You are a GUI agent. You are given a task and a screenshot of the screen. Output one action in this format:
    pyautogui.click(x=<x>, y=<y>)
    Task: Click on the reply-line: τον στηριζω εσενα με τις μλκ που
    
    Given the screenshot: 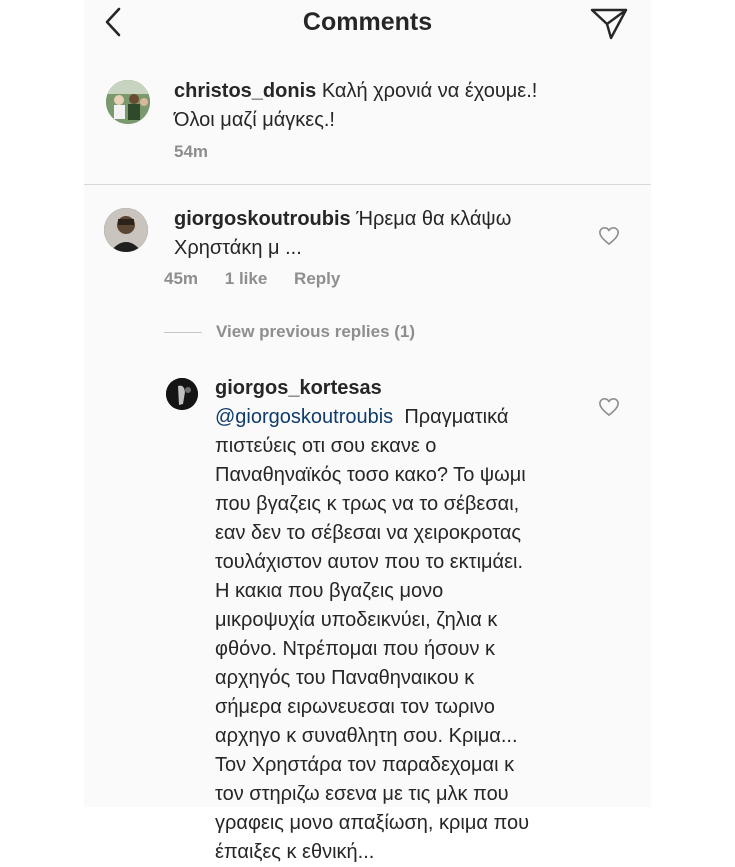 What is the action you would take?
    pyautogui.click(x=362, y=794)
    